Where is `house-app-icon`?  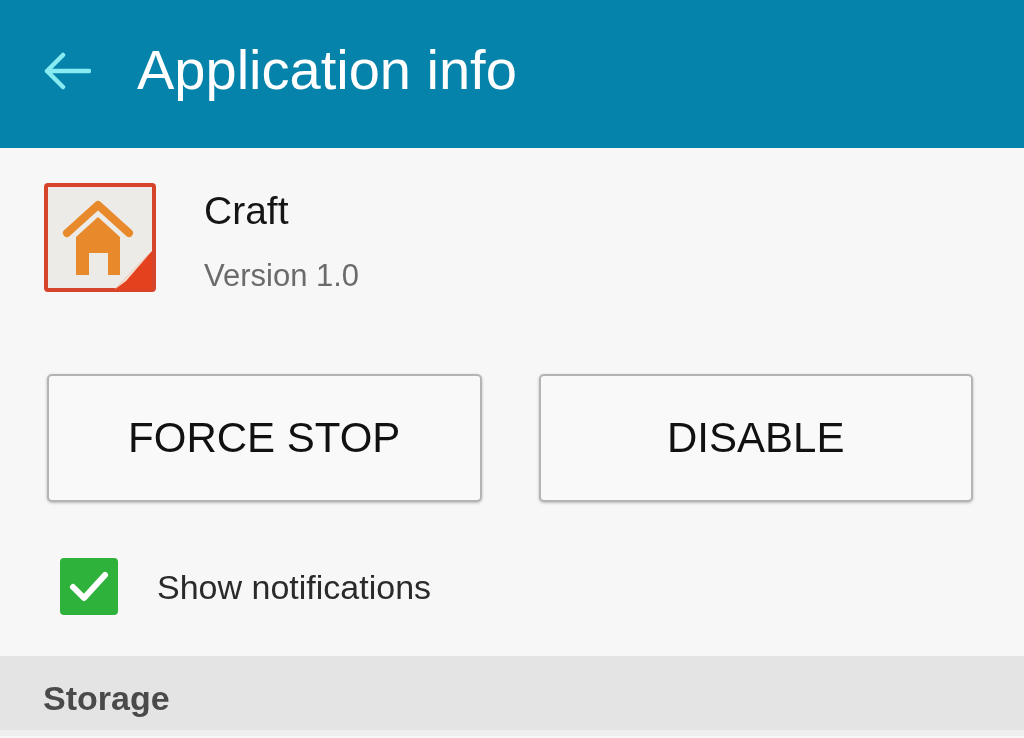
house-app-icon is located at coordinates (100, 237).